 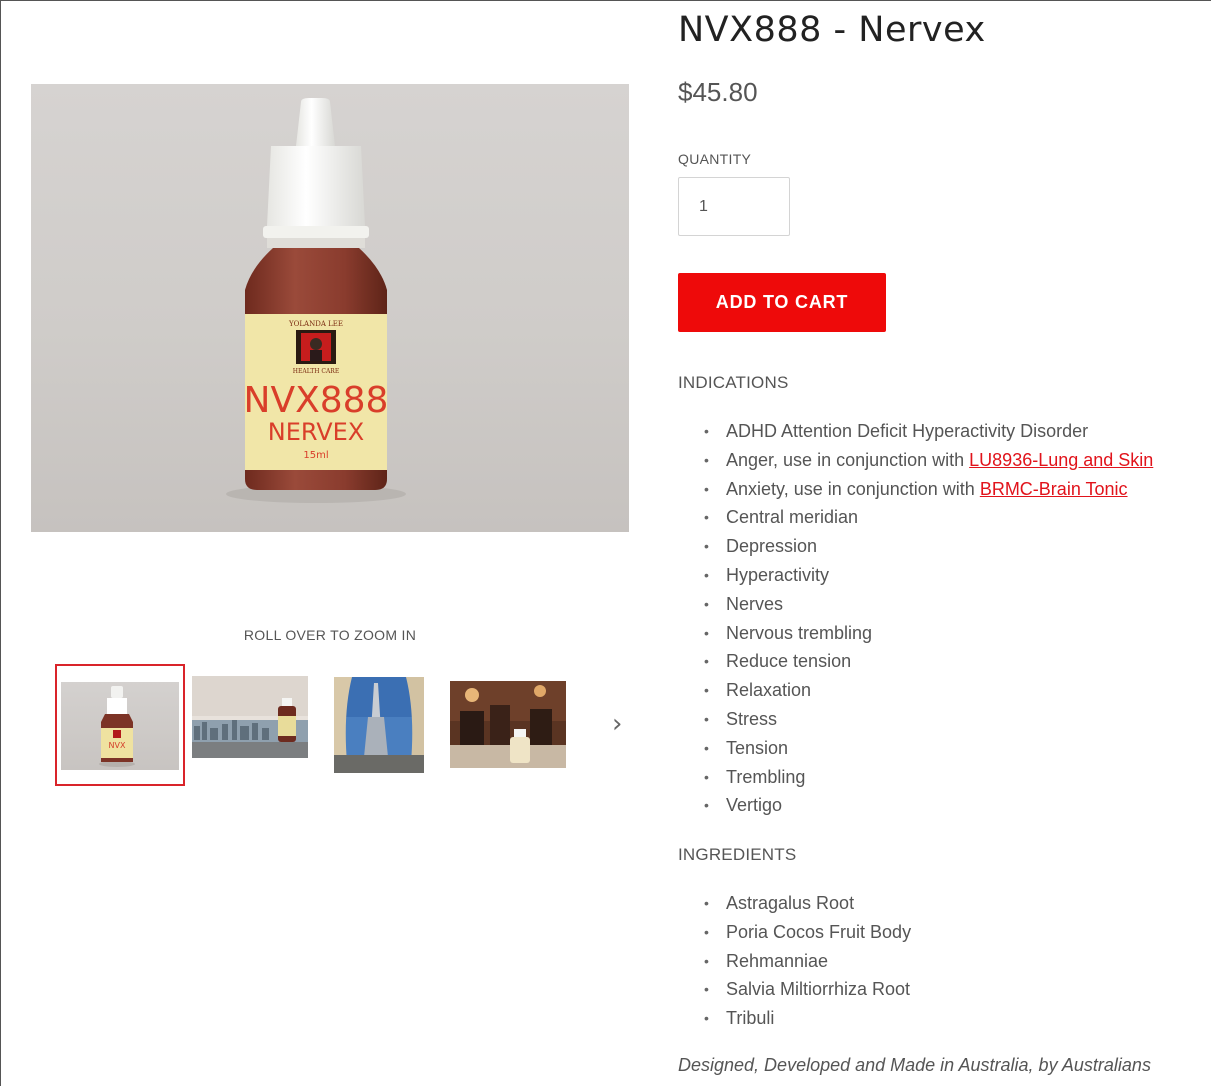 I want to click on bottle-volume: 15ml, so click(x=315, y=455).